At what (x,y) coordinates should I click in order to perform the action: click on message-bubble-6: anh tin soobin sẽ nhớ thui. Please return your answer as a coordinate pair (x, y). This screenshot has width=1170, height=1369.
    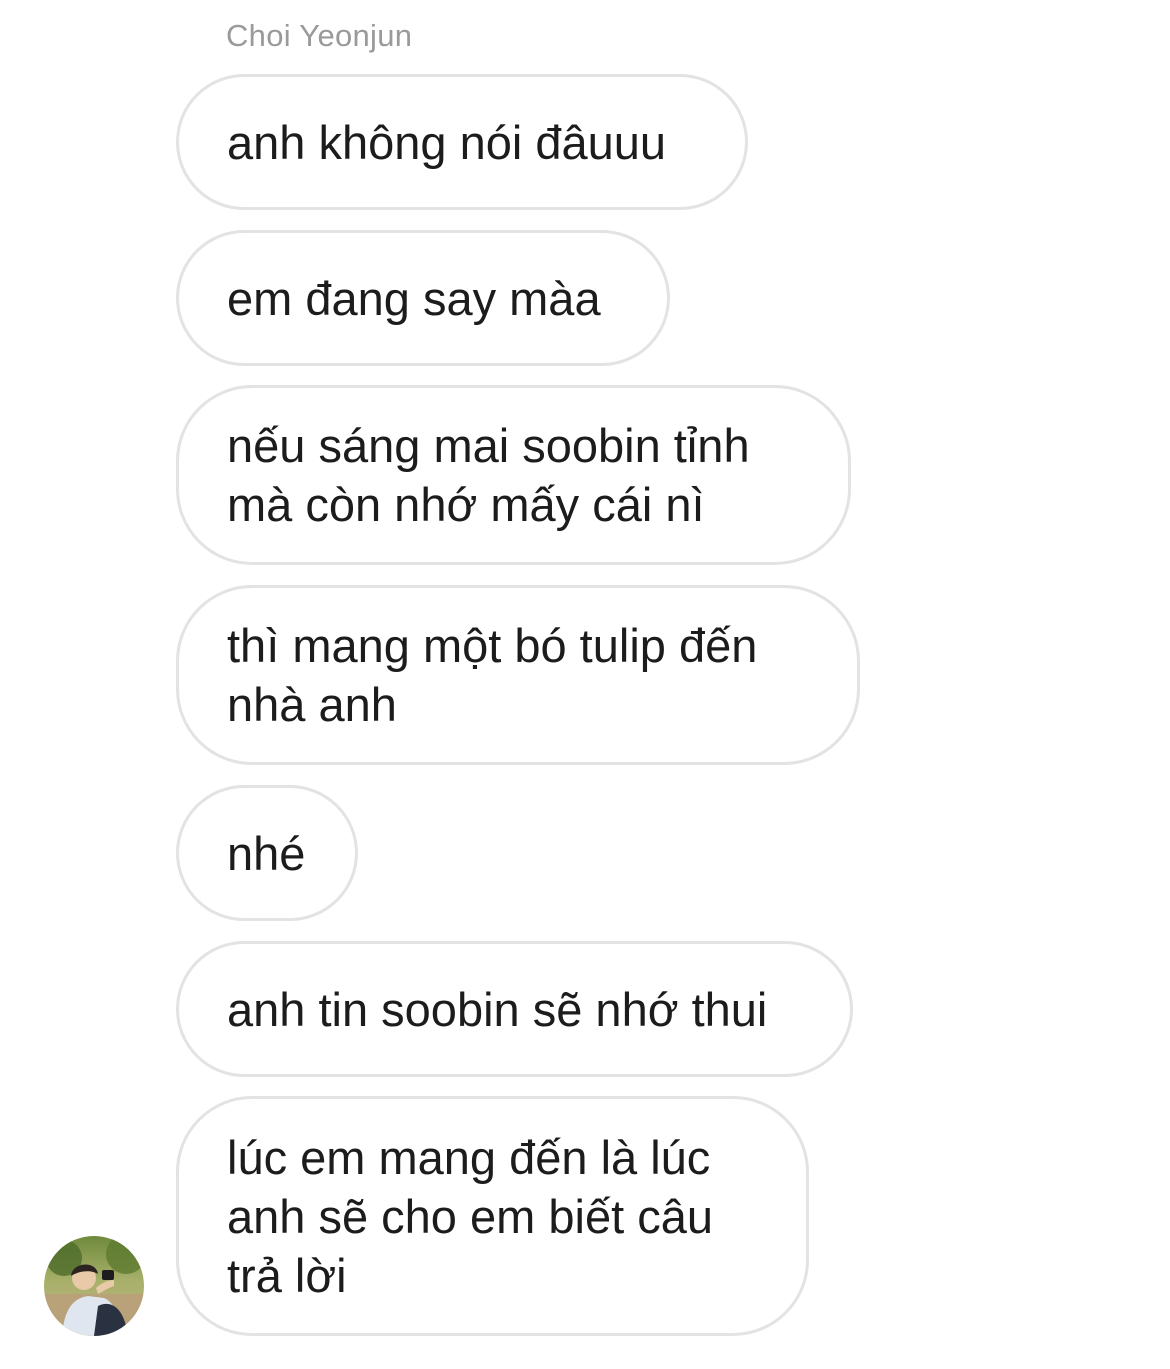
    Looking at the image, I should click on (514, 1009).